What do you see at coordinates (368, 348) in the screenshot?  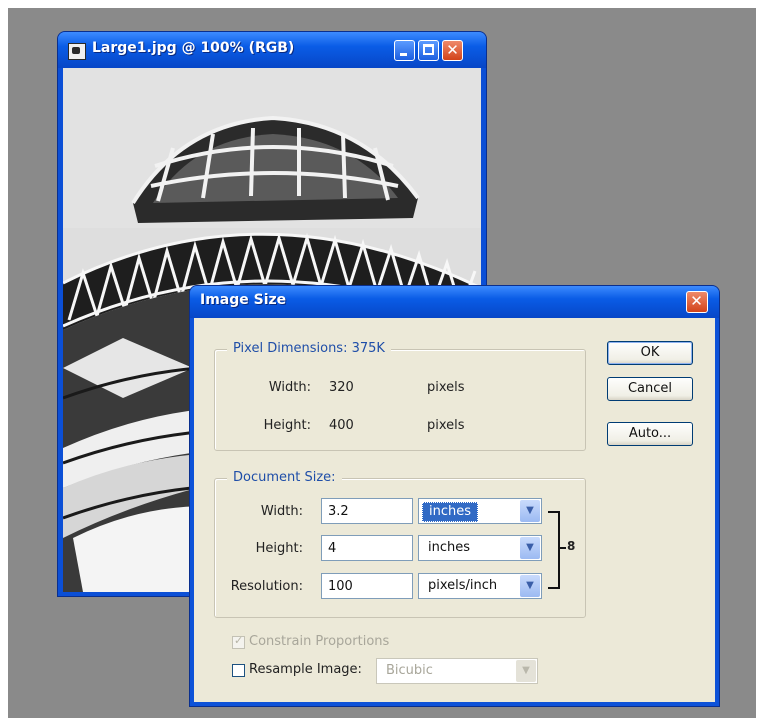 I see `pixel-dimensions-size: 375K` at bounding box center [368, 348].